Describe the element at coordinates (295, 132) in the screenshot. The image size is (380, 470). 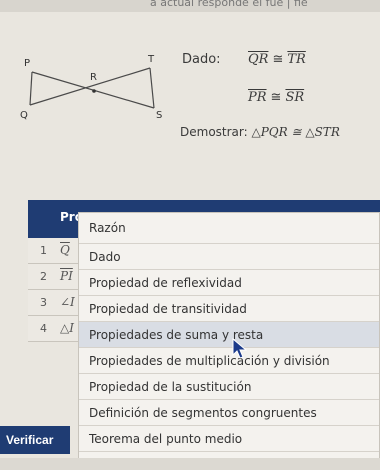
I see `prove-triangles: △PQR ≅ △STR` at that location.